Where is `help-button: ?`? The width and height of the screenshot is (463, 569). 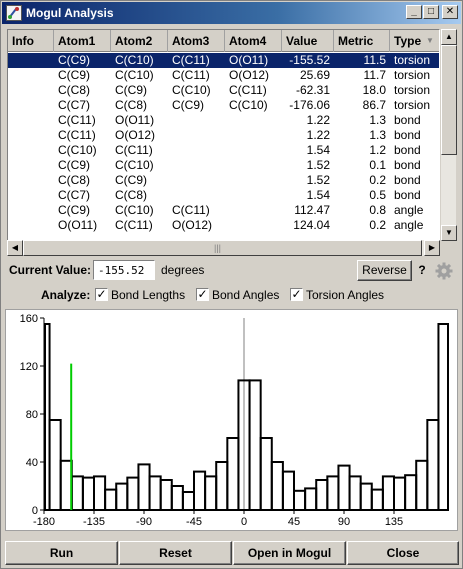 help-button: ? is located at coordinates (422, 270).